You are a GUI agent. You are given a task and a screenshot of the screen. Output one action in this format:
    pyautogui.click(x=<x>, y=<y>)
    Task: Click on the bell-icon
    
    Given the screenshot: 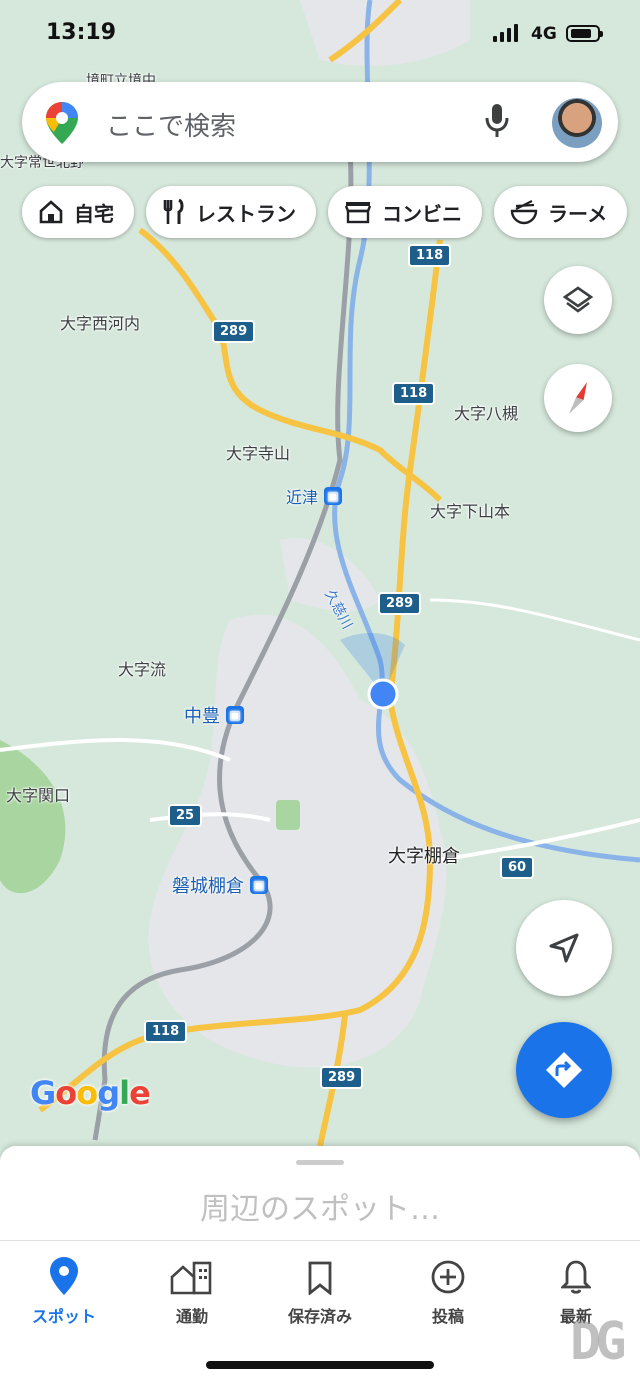 What is the action you would take?
    pyautogui.click(x=576, y=1277)
    